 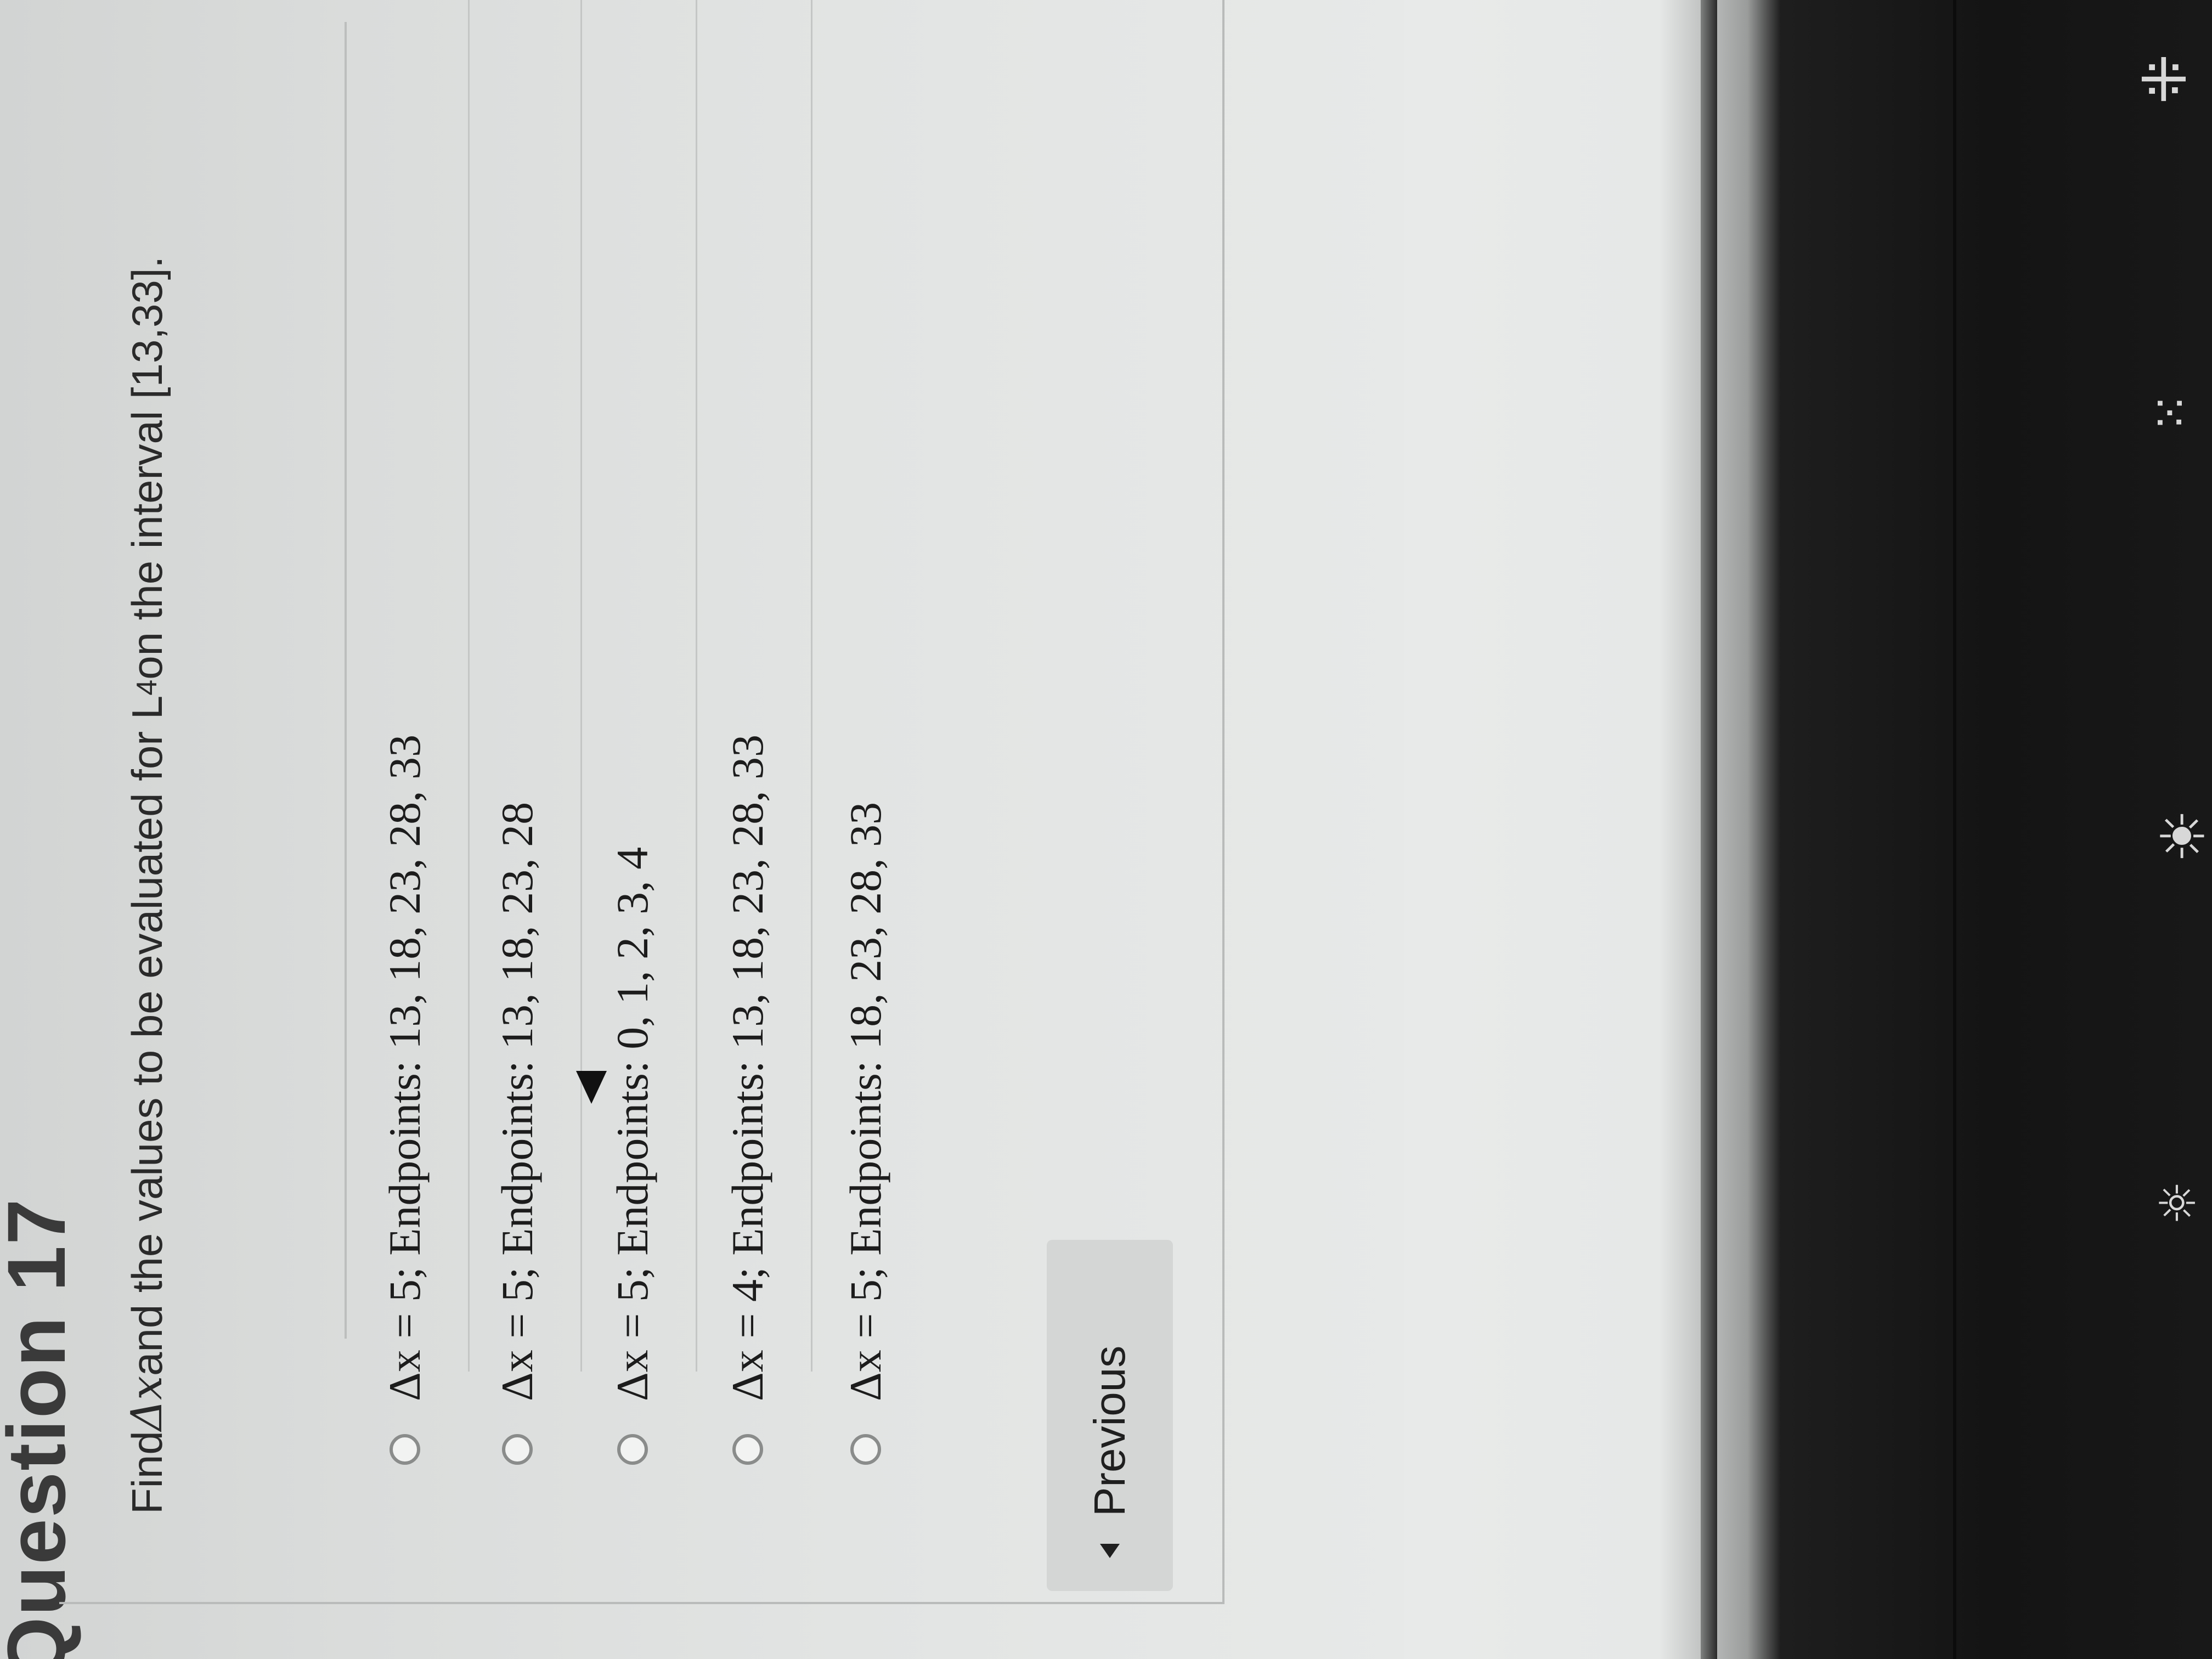 I want to click on answer-choice-label: Δx = 5; Endpoints: 0, 1, 2, 3, 4, so click(x=632, y=1124).